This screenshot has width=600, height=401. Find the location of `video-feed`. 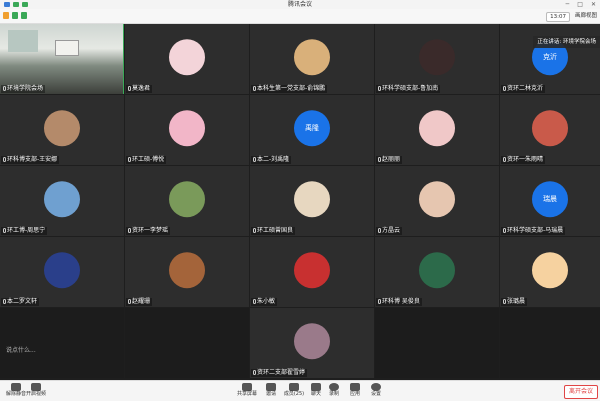

video-feed is located at coordinates (61, 59).